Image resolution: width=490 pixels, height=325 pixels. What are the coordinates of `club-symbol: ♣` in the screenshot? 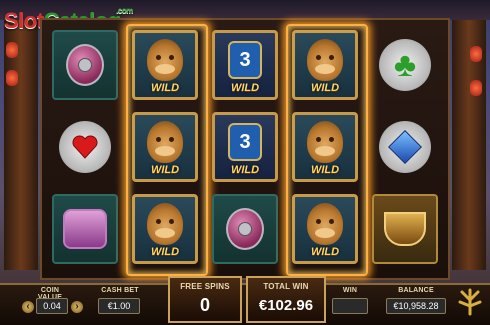 It's located at (405, 65).